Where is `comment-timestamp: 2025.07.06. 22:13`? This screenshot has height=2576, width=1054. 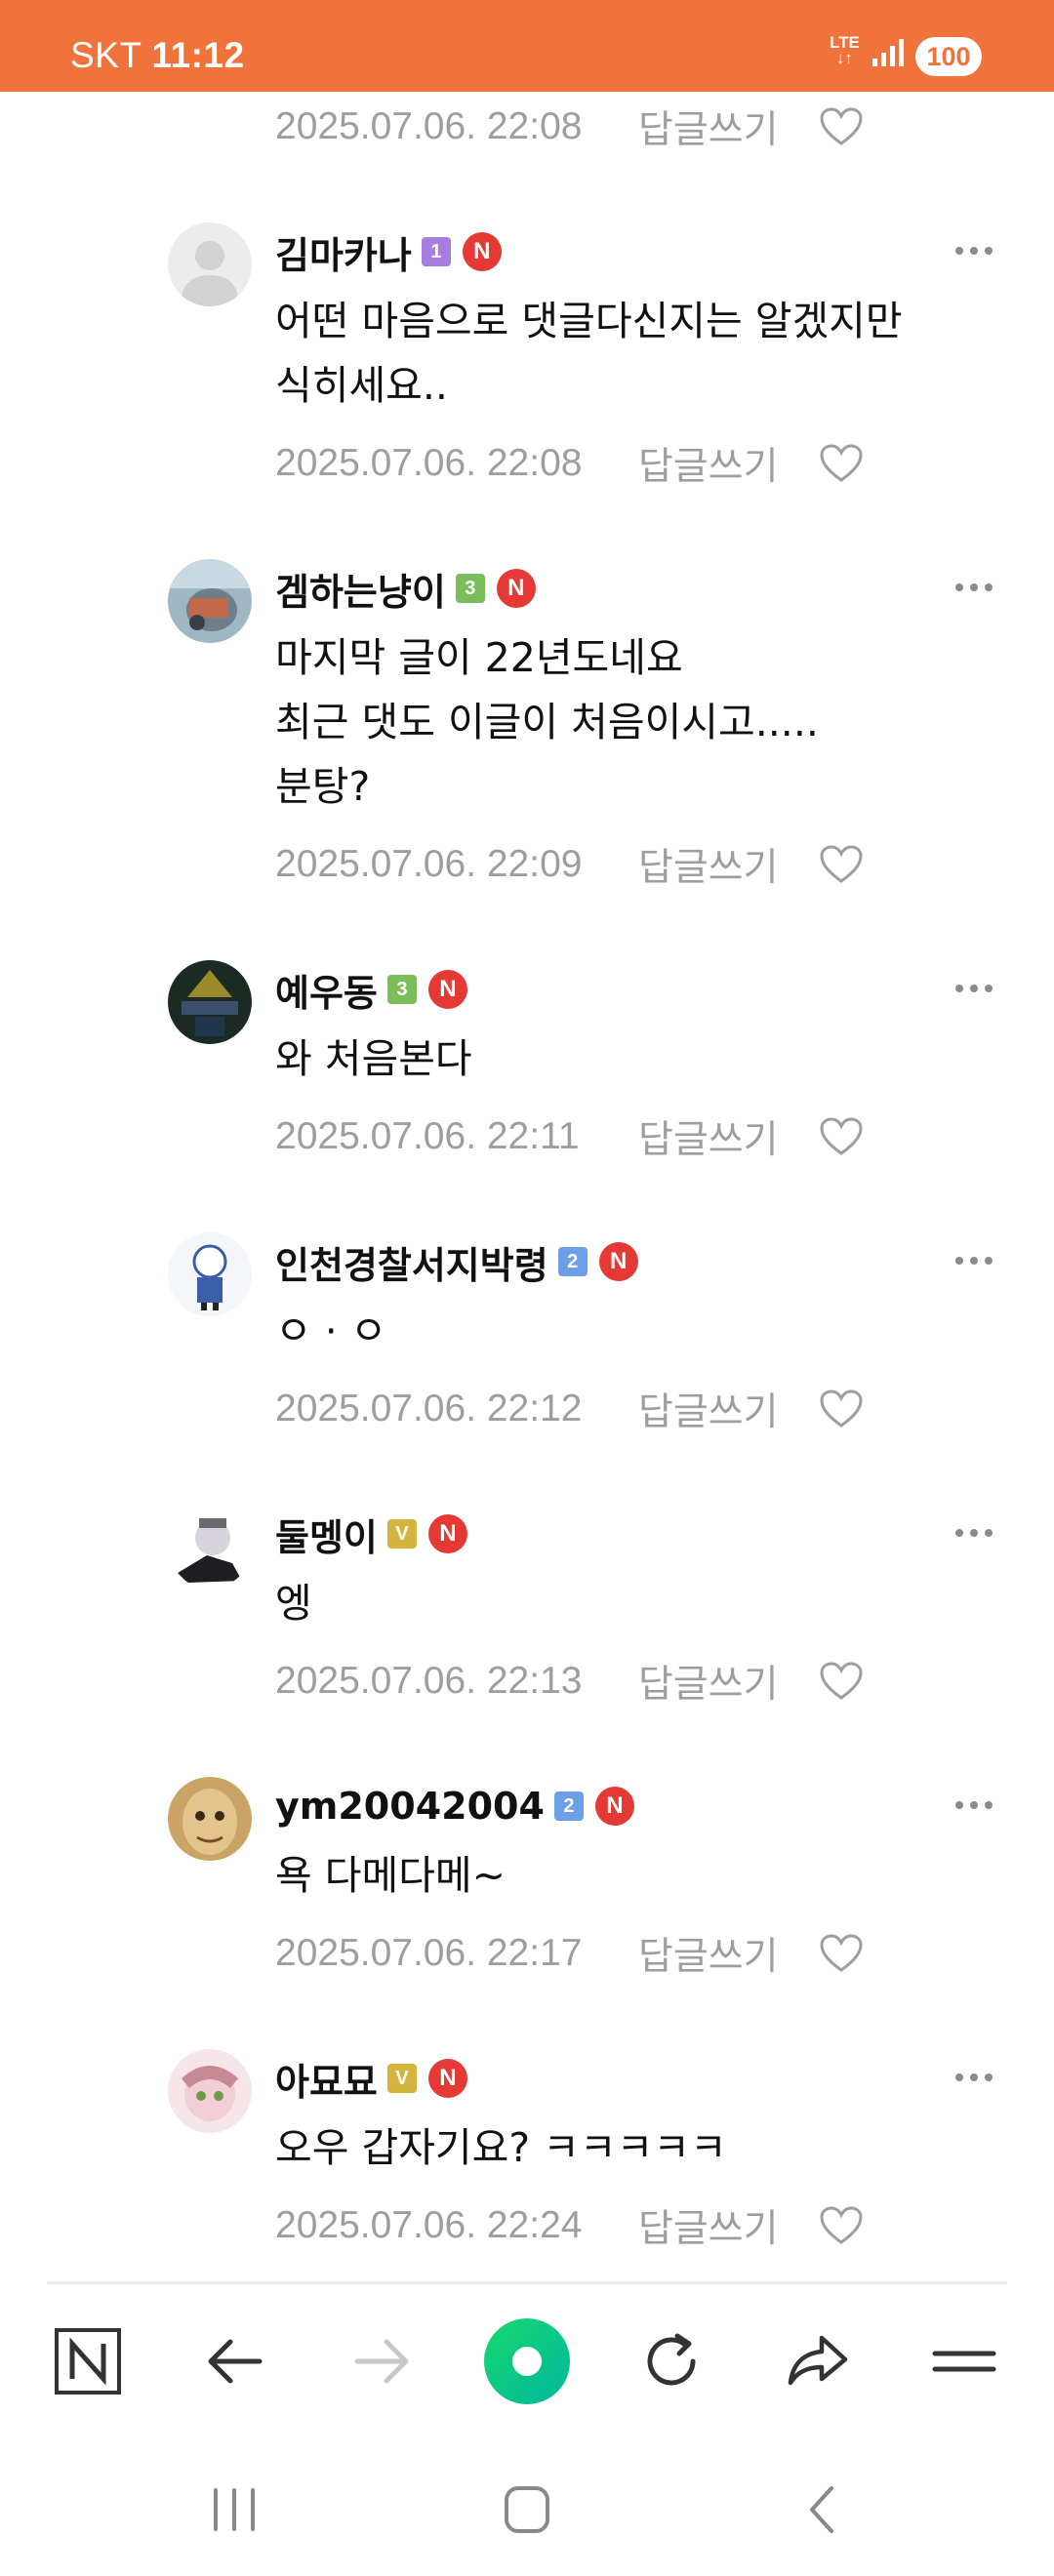 comment-timestamp: 2025.07.06. 22:13 is located at coordinates (429, 1681).